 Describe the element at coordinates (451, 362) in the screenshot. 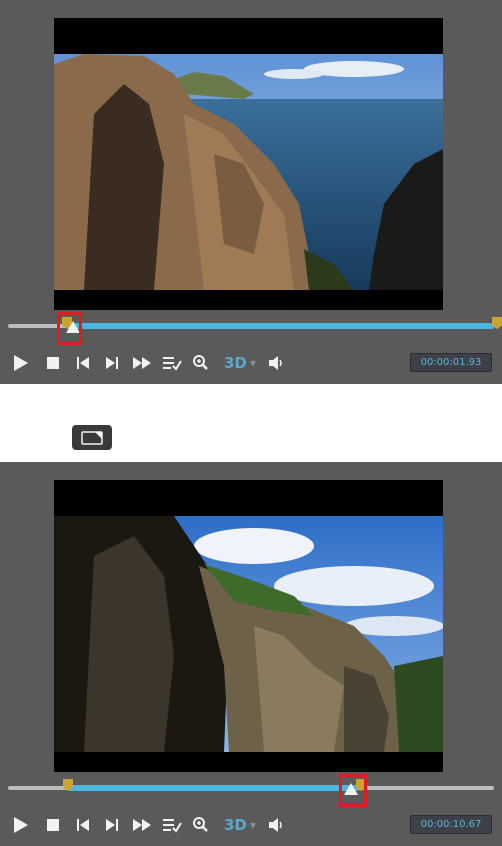

I see `time-display: 00:00:01.93` at that location.